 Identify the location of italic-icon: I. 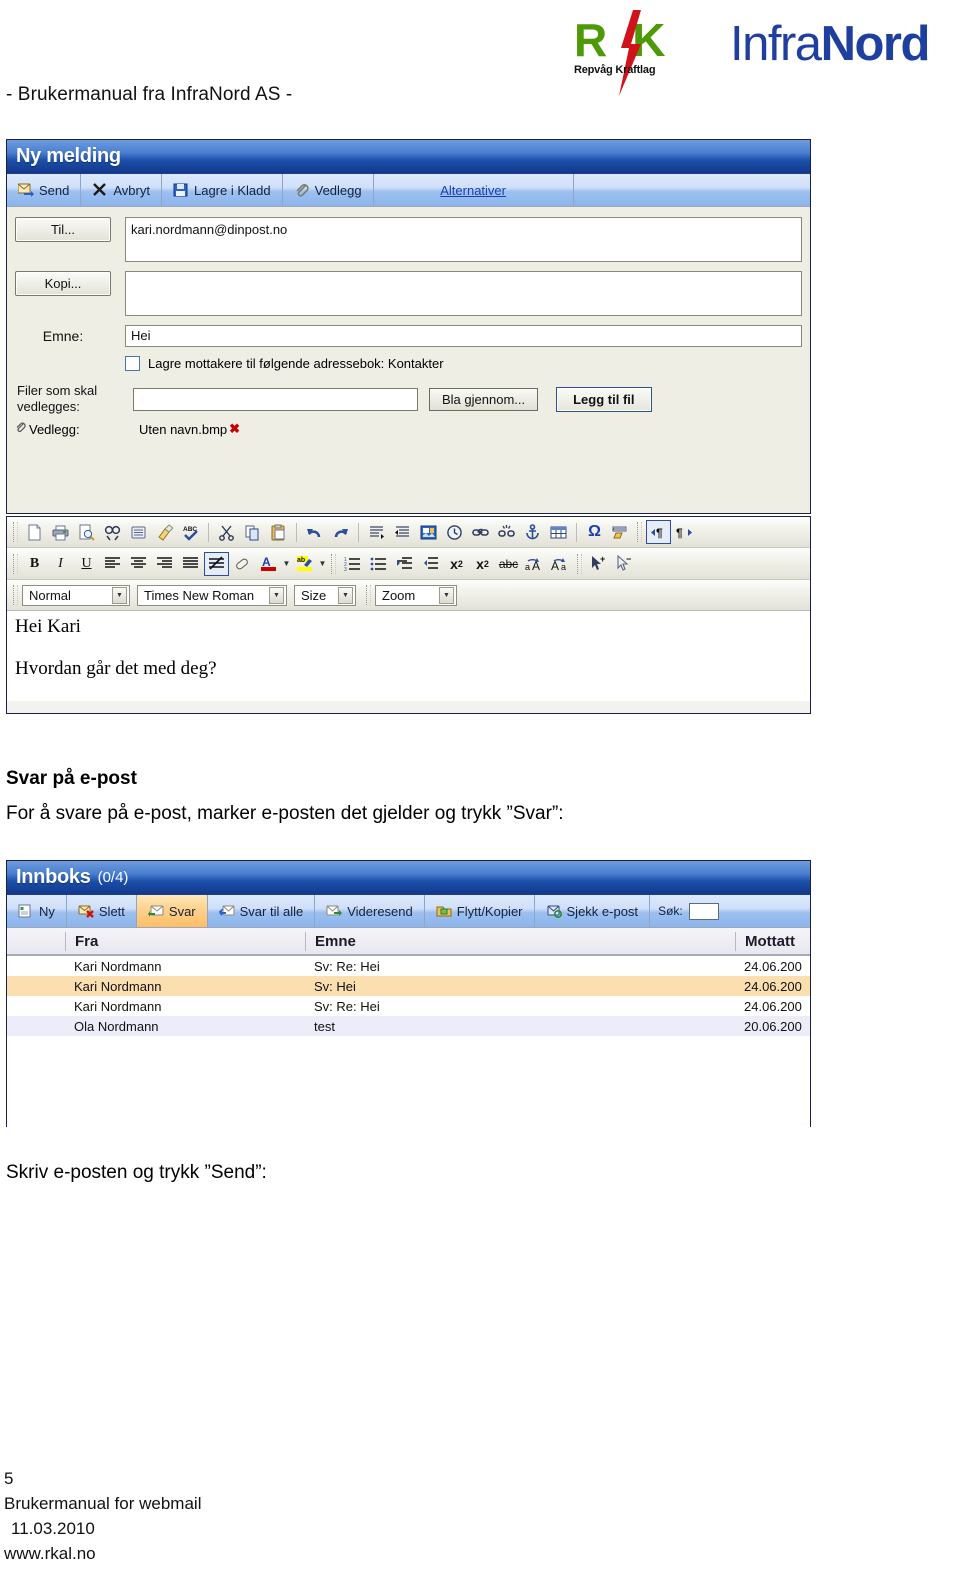
(60, 564).